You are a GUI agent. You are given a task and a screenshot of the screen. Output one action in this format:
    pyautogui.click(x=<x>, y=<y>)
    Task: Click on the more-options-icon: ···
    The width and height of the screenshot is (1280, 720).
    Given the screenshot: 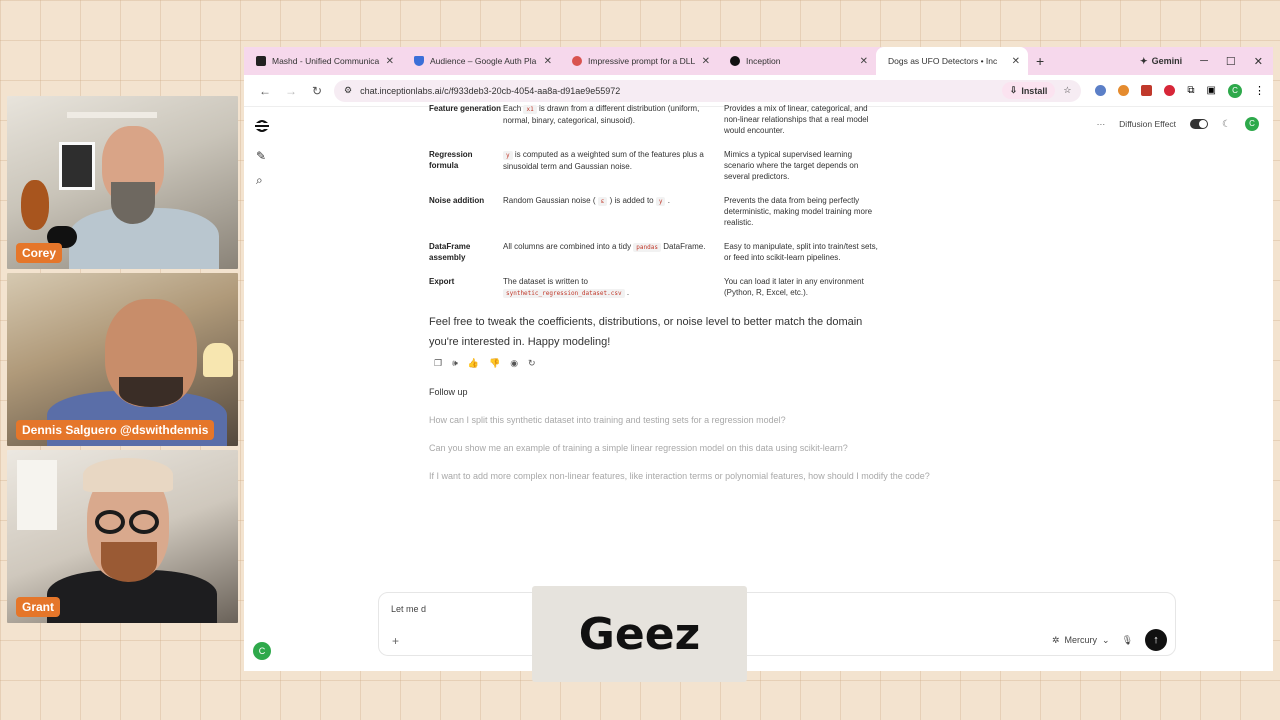 What is the action you would take?
    pyautogui.click(x=1101, y=124)
    